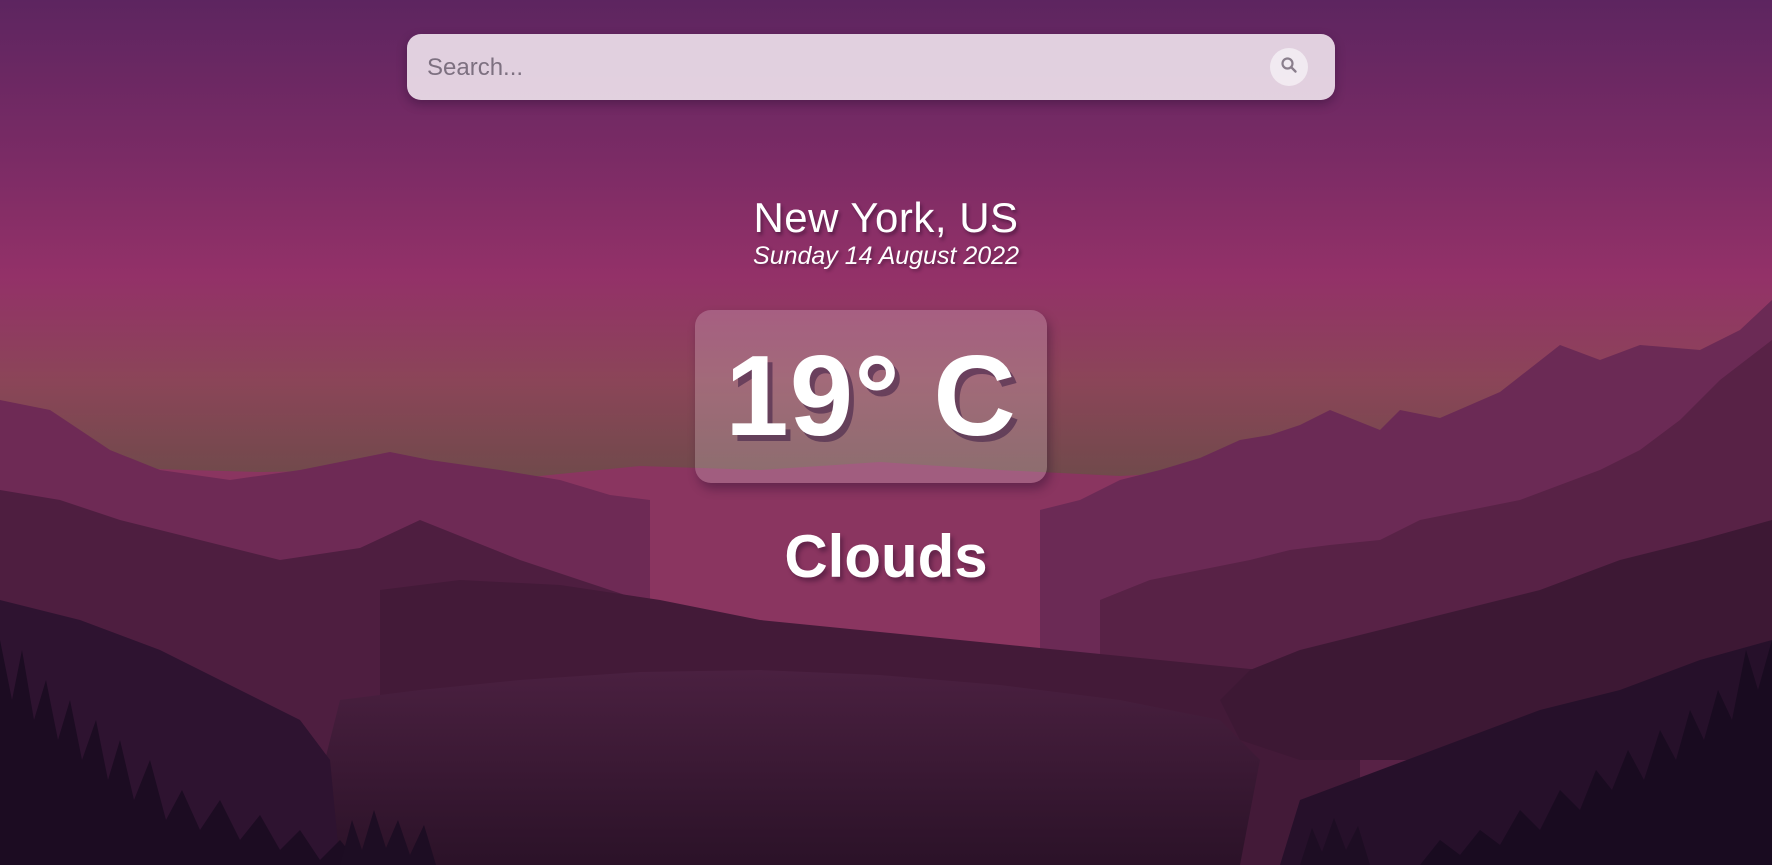 The height and width of the screenshot is (865, 1772). I want to click on temperature-card: 19° C, so click(871, 396).